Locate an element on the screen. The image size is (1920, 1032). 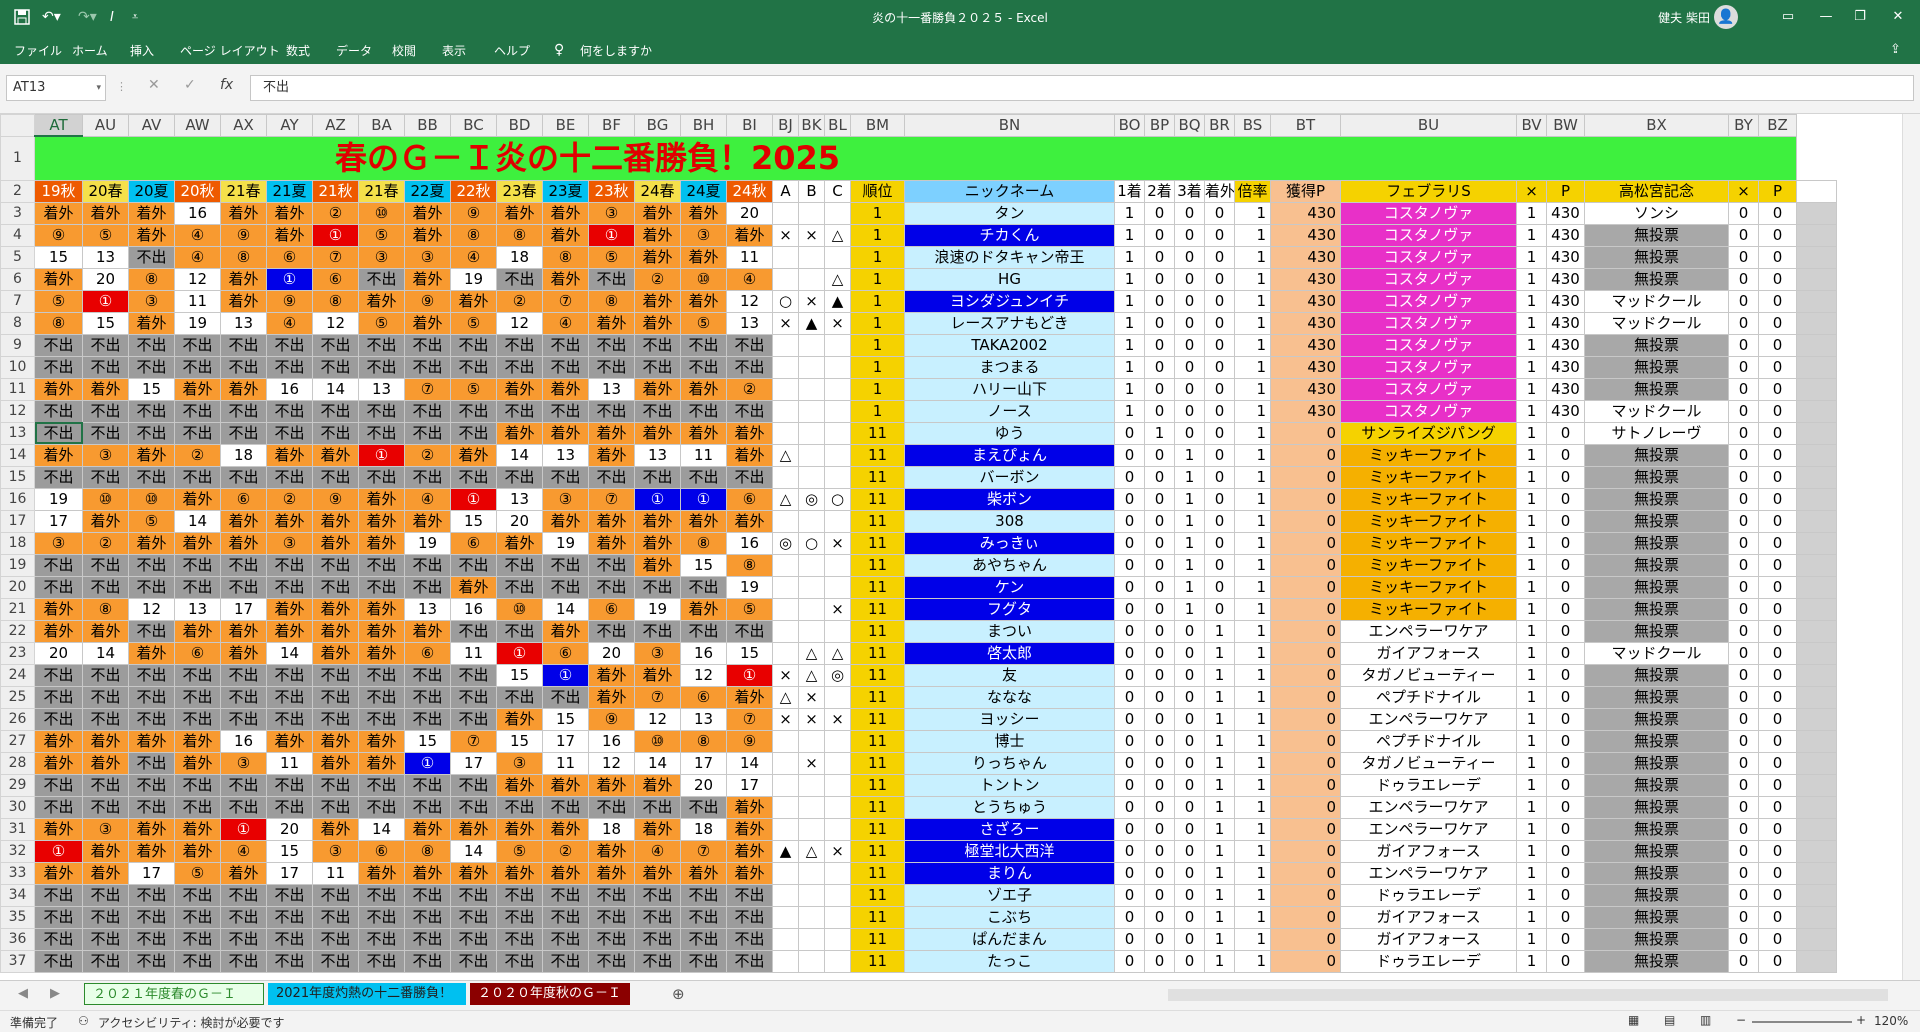
header-cell: × is located at coordinates (1531, 191).